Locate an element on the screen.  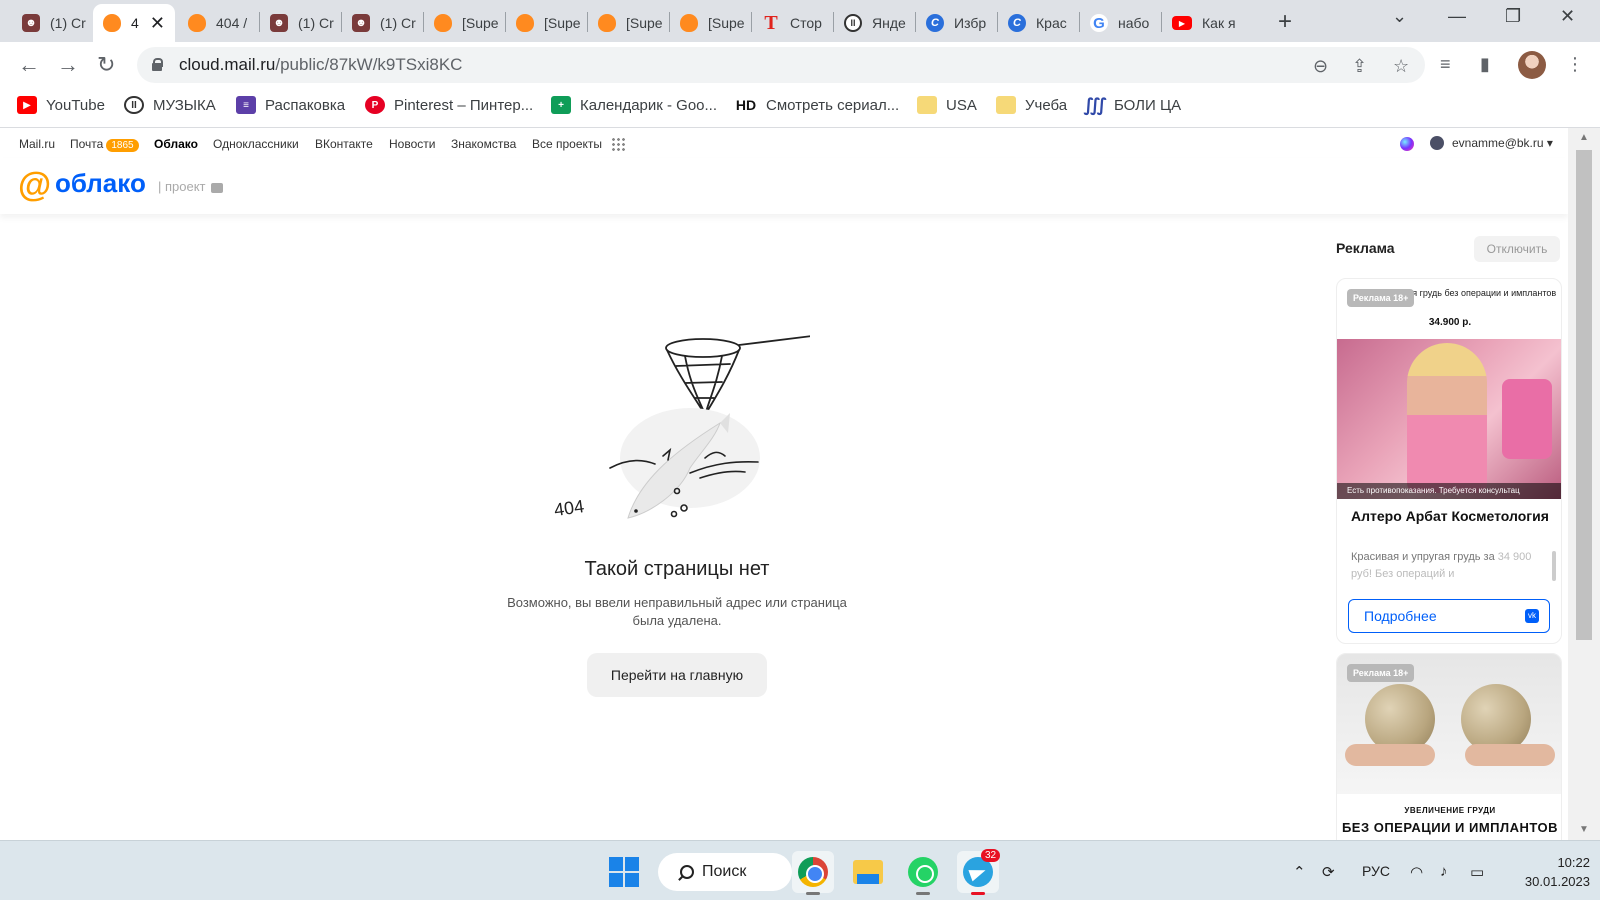
bookmark-folder-study: Учеба is located at coordinates (1031, 105).